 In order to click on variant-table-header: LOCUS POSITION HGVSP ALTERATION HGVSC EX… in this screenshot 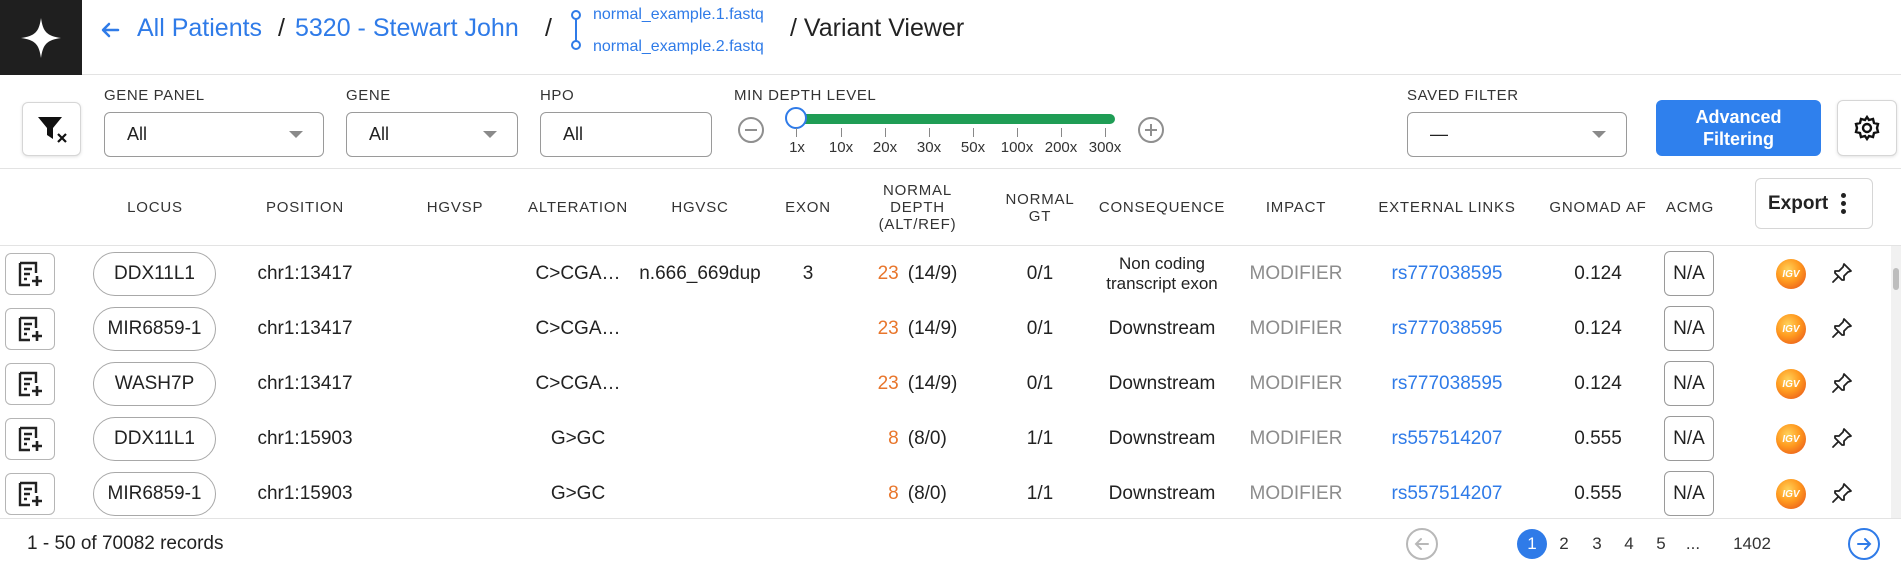, I will do `click(950, 207)`.